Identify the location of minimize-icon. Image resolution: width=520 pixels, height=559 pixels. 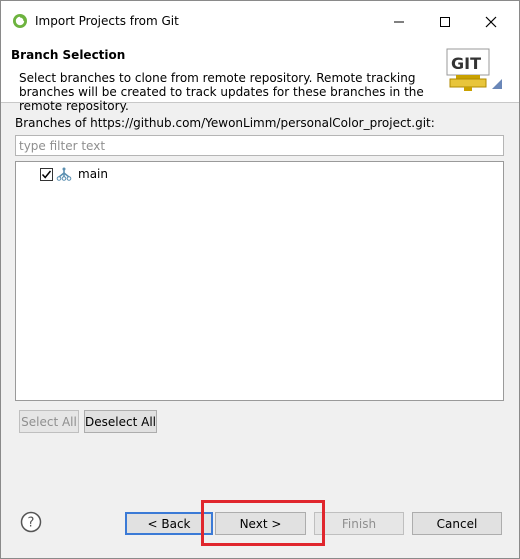
(399, 22).